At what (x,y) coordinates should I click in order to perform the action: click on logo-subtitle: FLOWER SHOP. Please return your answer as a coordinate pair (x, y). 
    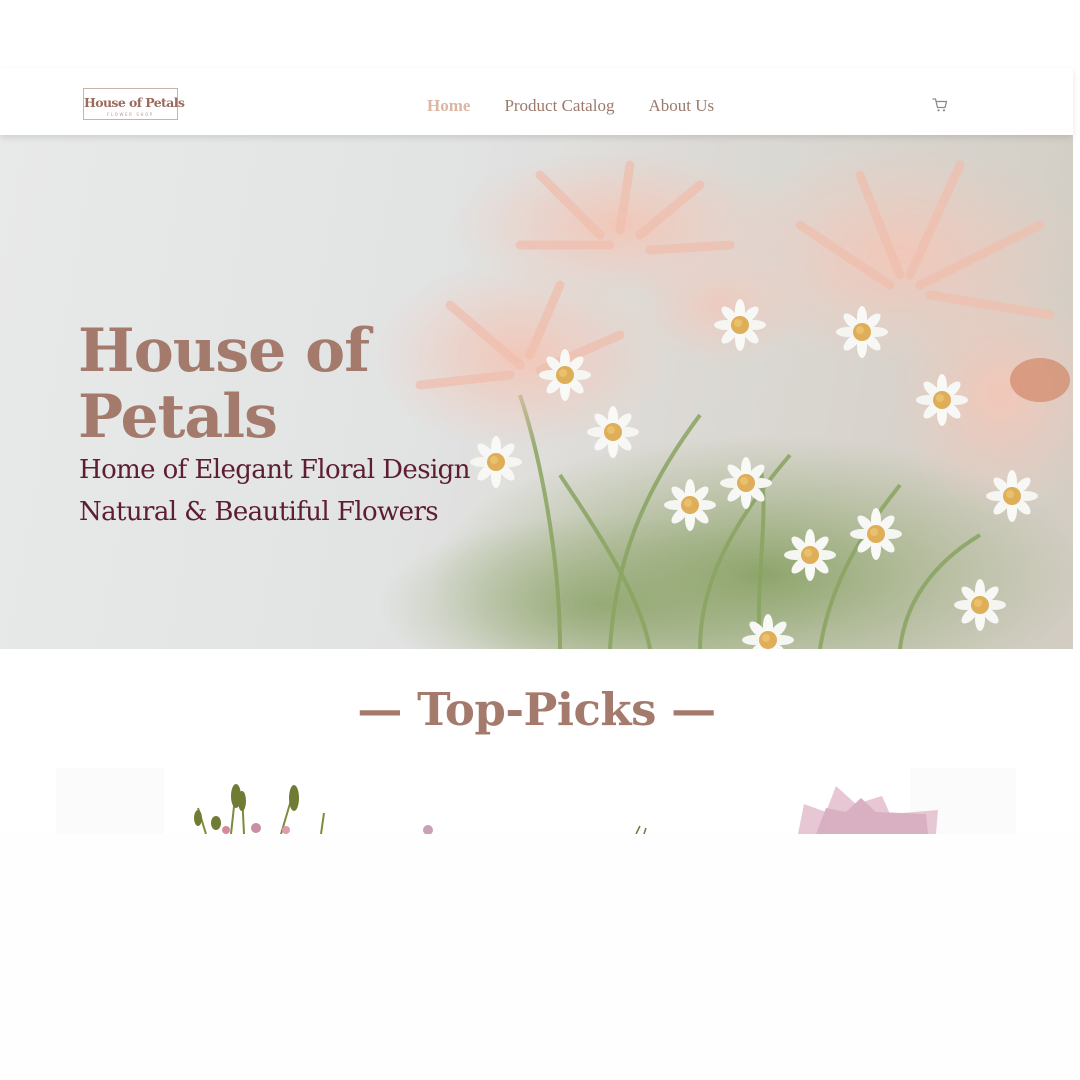
    Looking at the image, I should click on (130, 114).